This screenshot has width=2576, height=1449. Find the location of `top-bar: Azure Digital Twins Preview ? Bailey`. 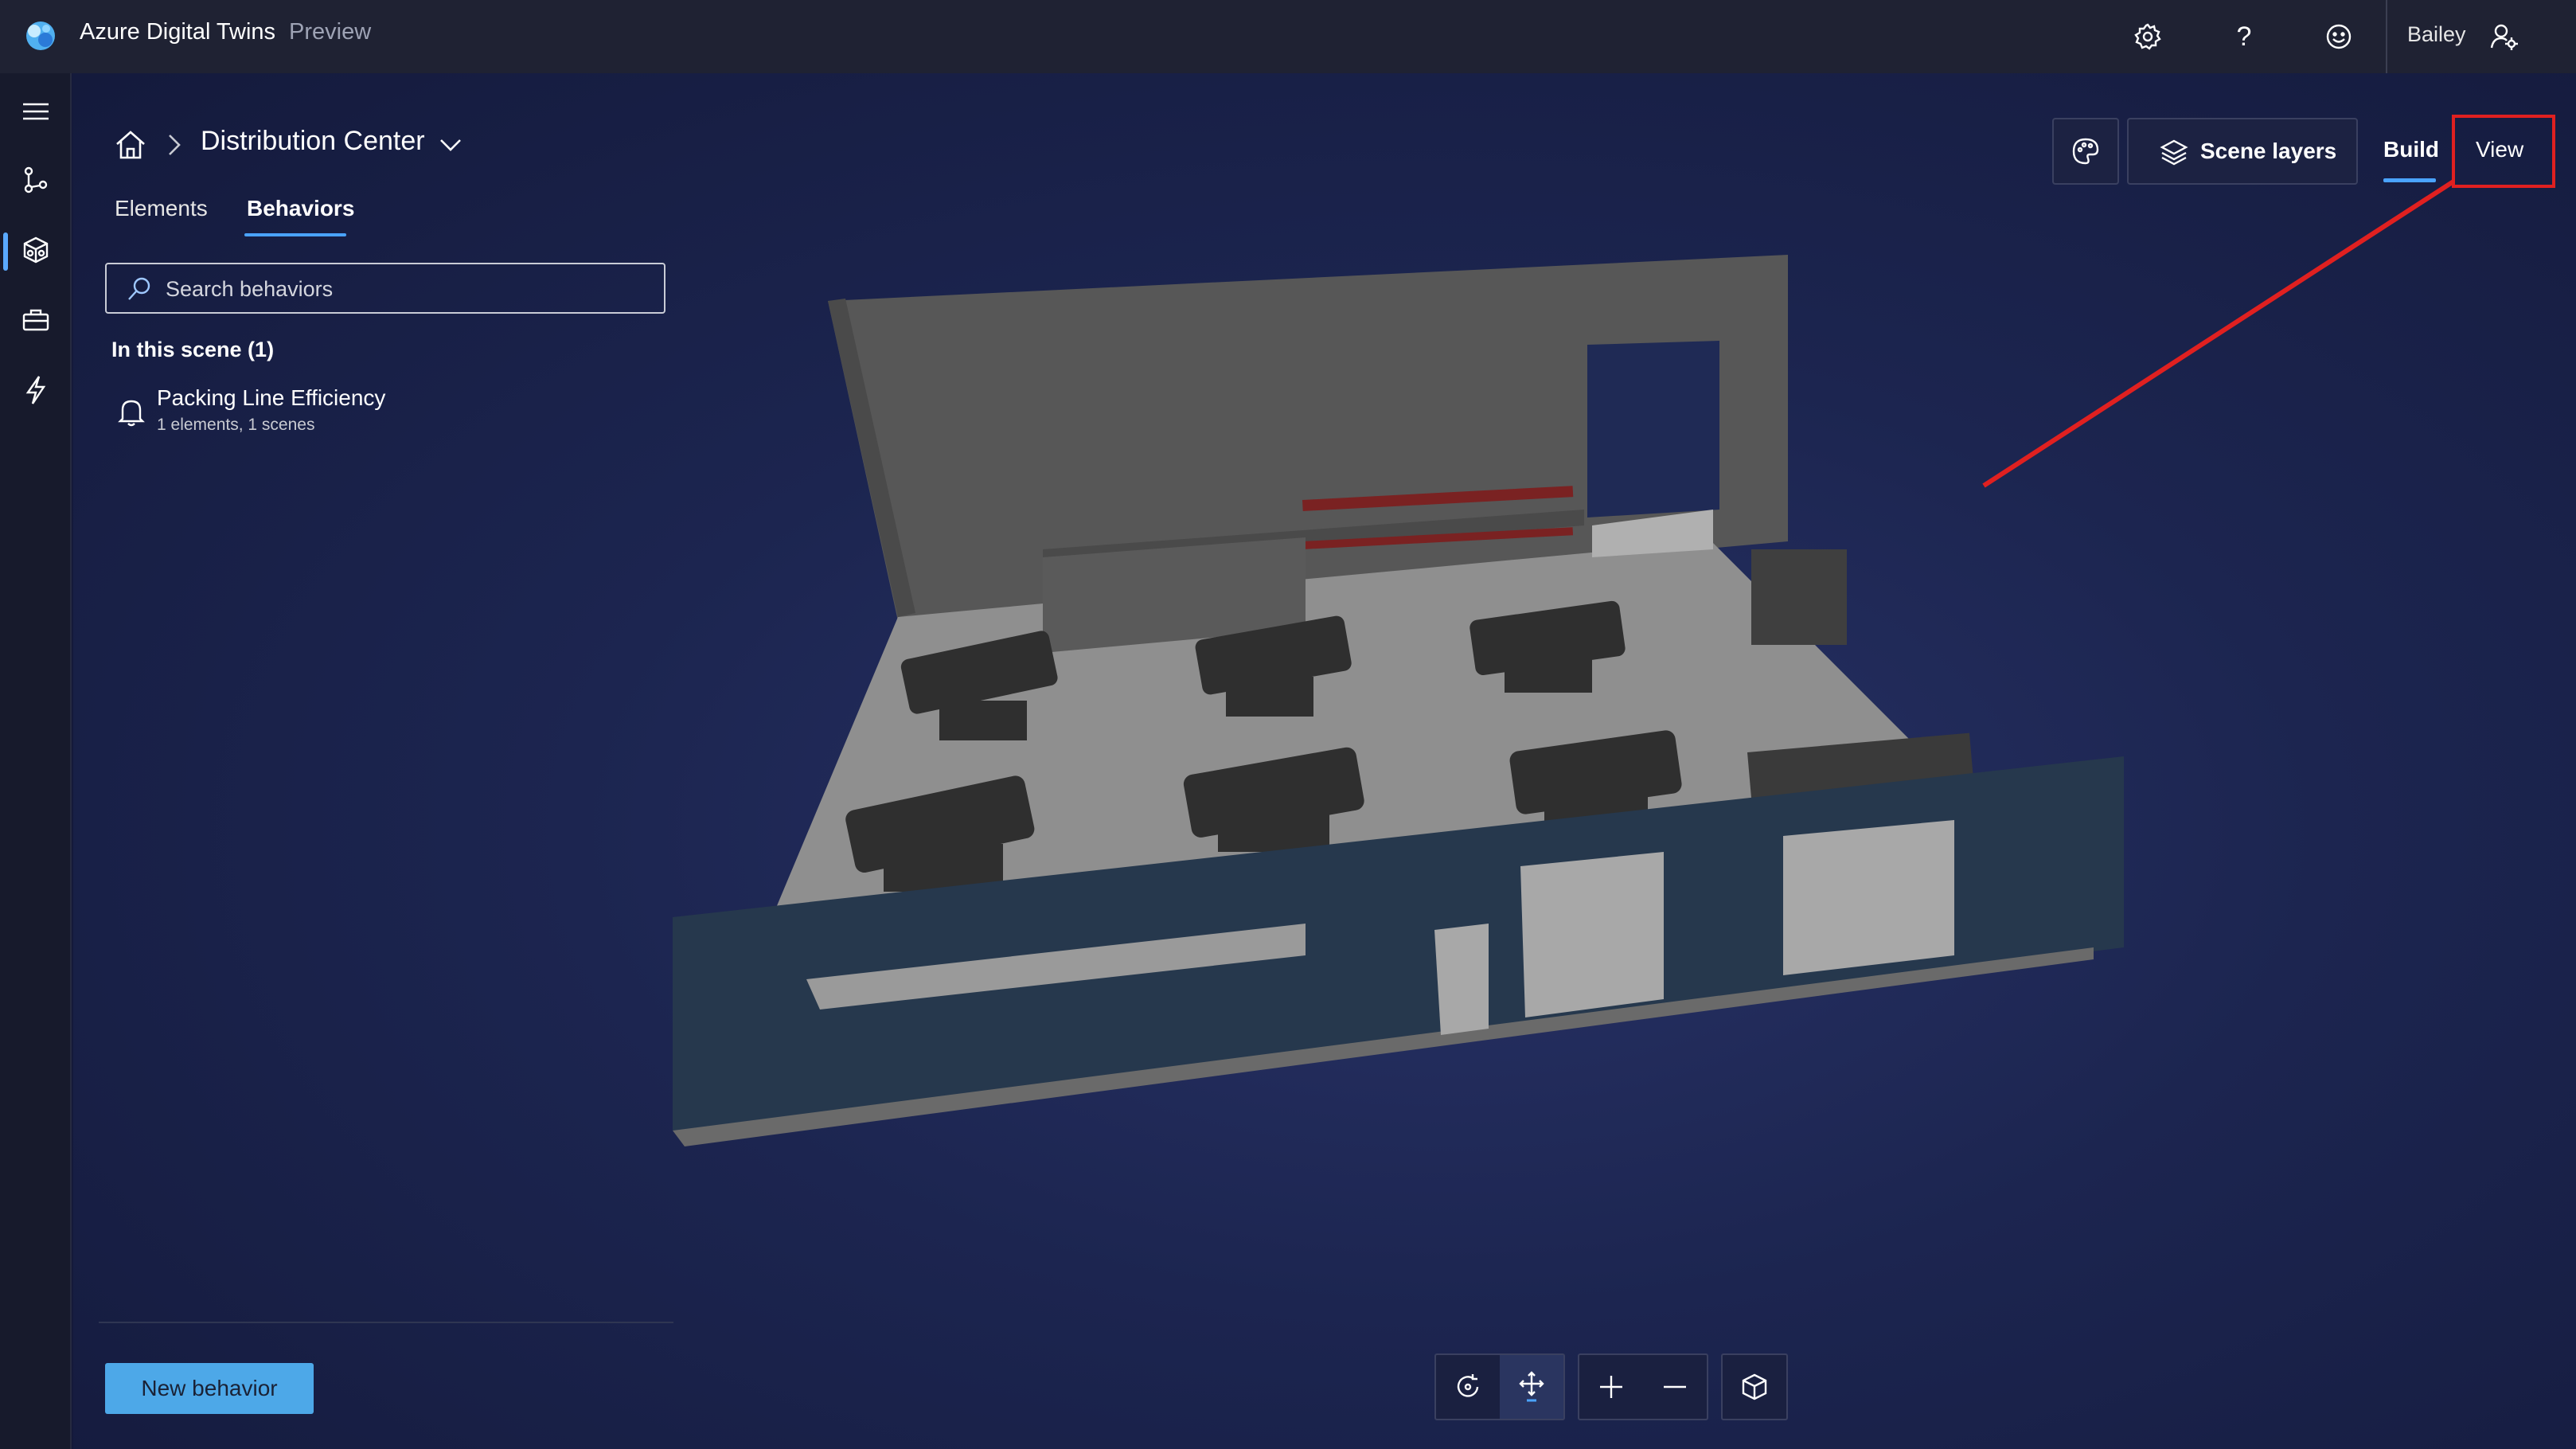

top-bar: Azure Digital Twins Preview ? Bailey is located at coordinates (1288, 36).